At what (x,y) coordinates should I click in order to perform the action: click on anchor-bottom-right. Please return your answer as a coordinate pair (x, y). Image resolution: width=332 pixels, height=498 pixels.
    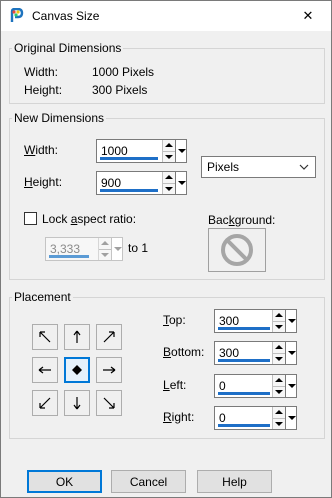
    Looking at the image, I should click on (109, 403).